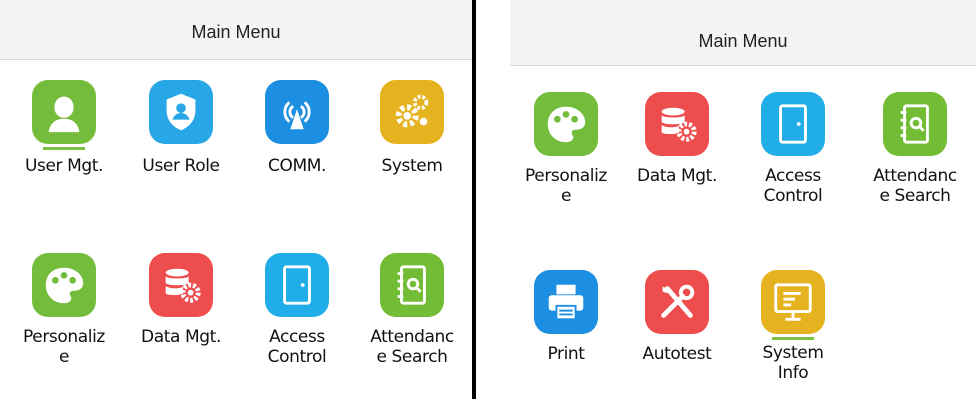 The image size is (976, 399). I want to click on menu-item-label: COMM., so click(297, 166).